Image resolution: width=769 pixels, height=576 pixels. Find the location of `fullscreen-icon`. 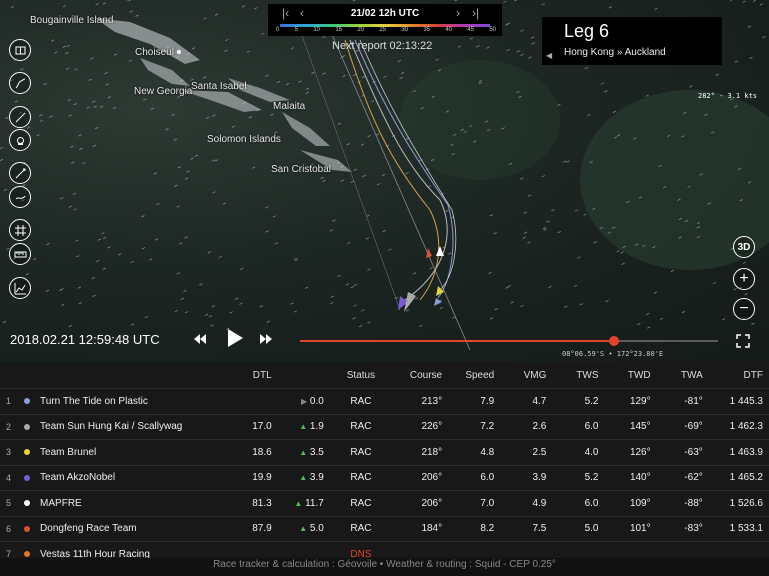

fullscreen-icon is located at coordinates (743, 341).